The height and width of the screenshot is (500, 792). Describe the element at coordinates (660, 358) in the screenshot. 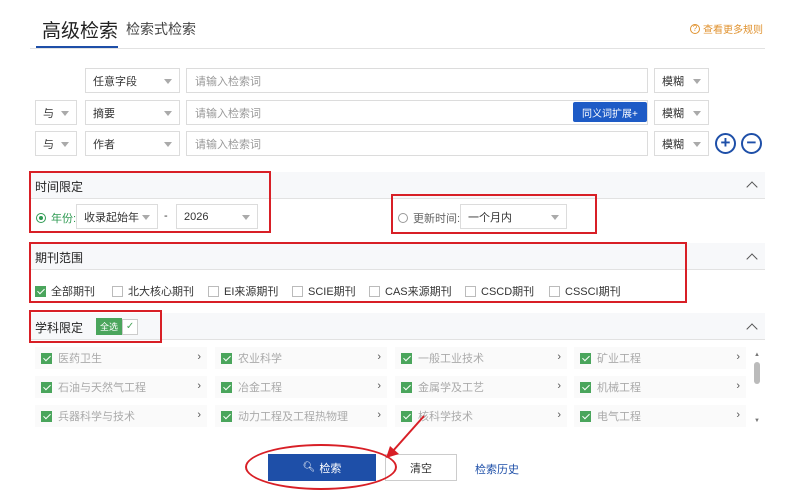

I see `subject-item: 矿业工程 ›` at that location.